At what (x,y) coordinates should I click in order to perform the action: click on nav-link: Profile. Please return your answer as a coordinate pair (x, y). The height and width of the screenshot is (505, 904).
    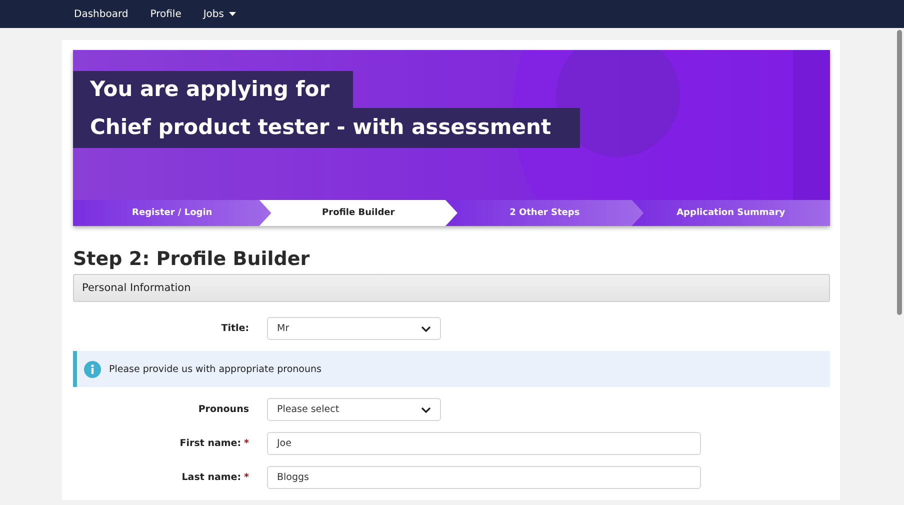
    Looking at the image, I should click on (166, 14).